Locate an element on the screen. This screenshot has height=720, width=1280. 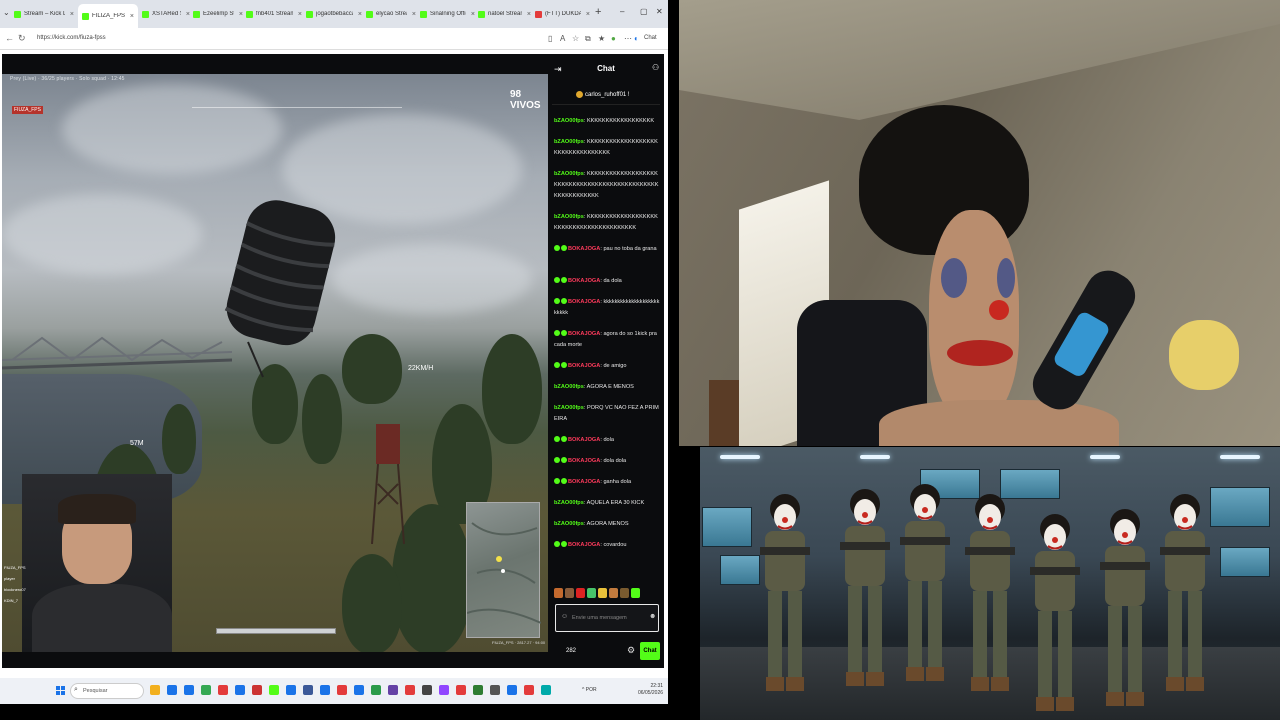
system-tray: ^ POR is located at coordinates (589, 690).